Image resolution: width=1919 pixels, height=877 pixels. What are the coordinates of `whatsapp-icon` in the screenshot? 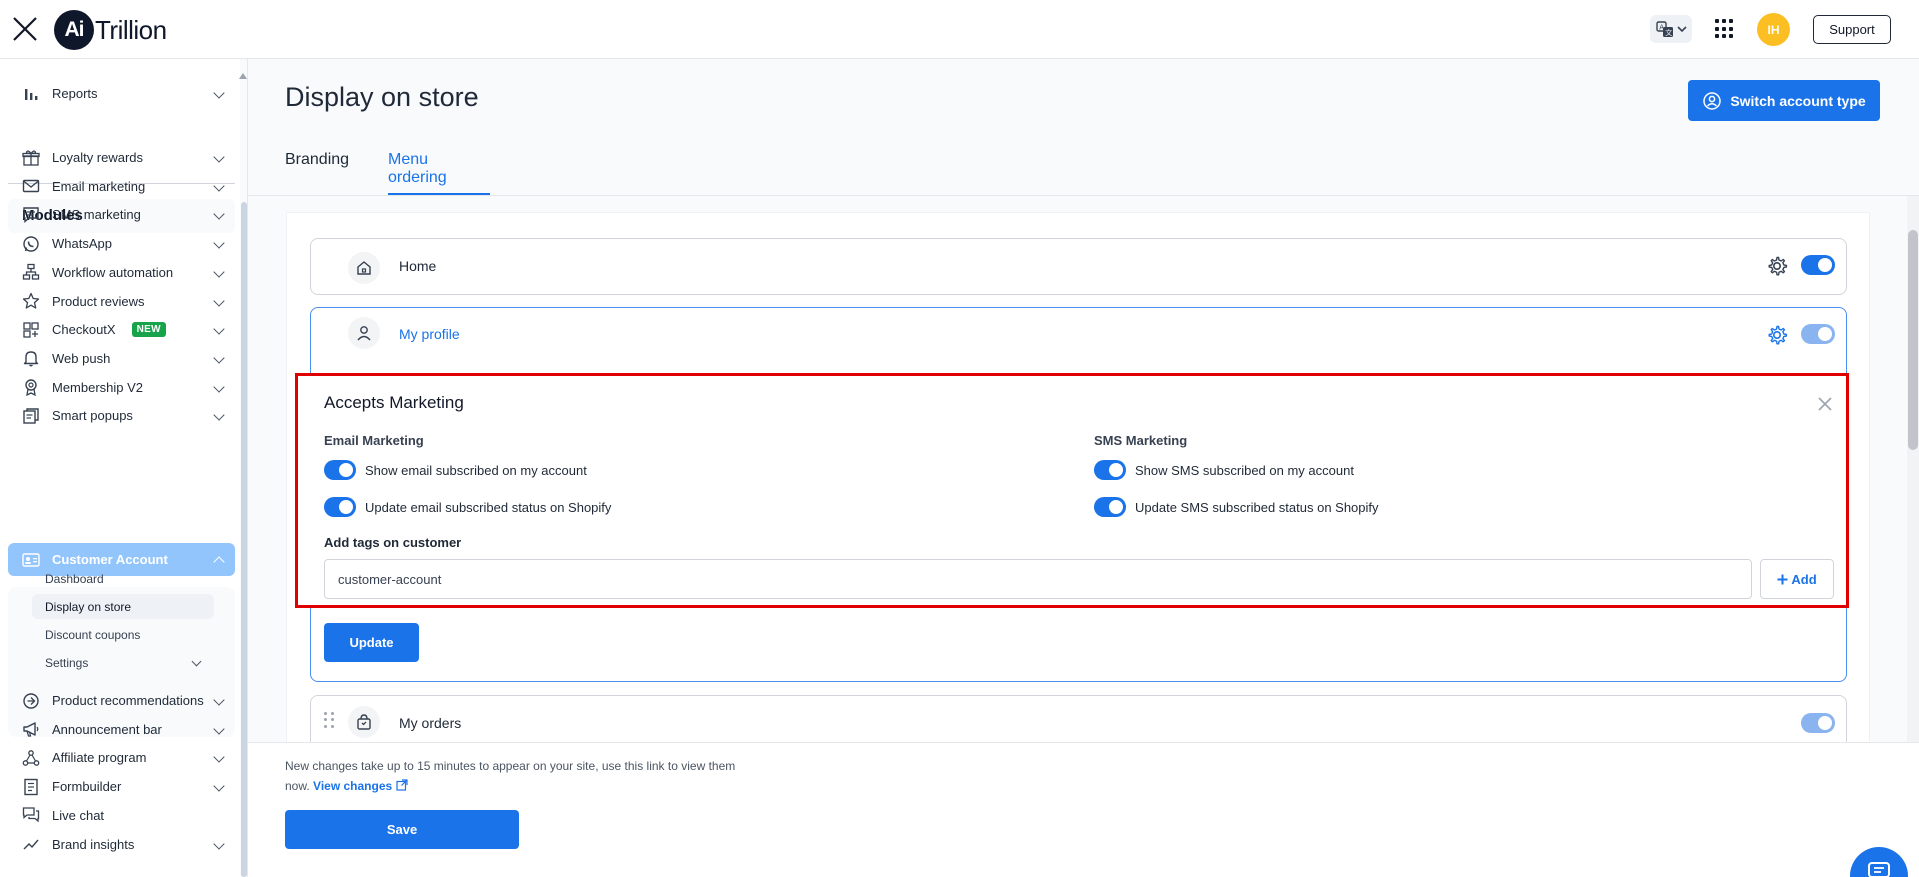 It's located at (31, 244).